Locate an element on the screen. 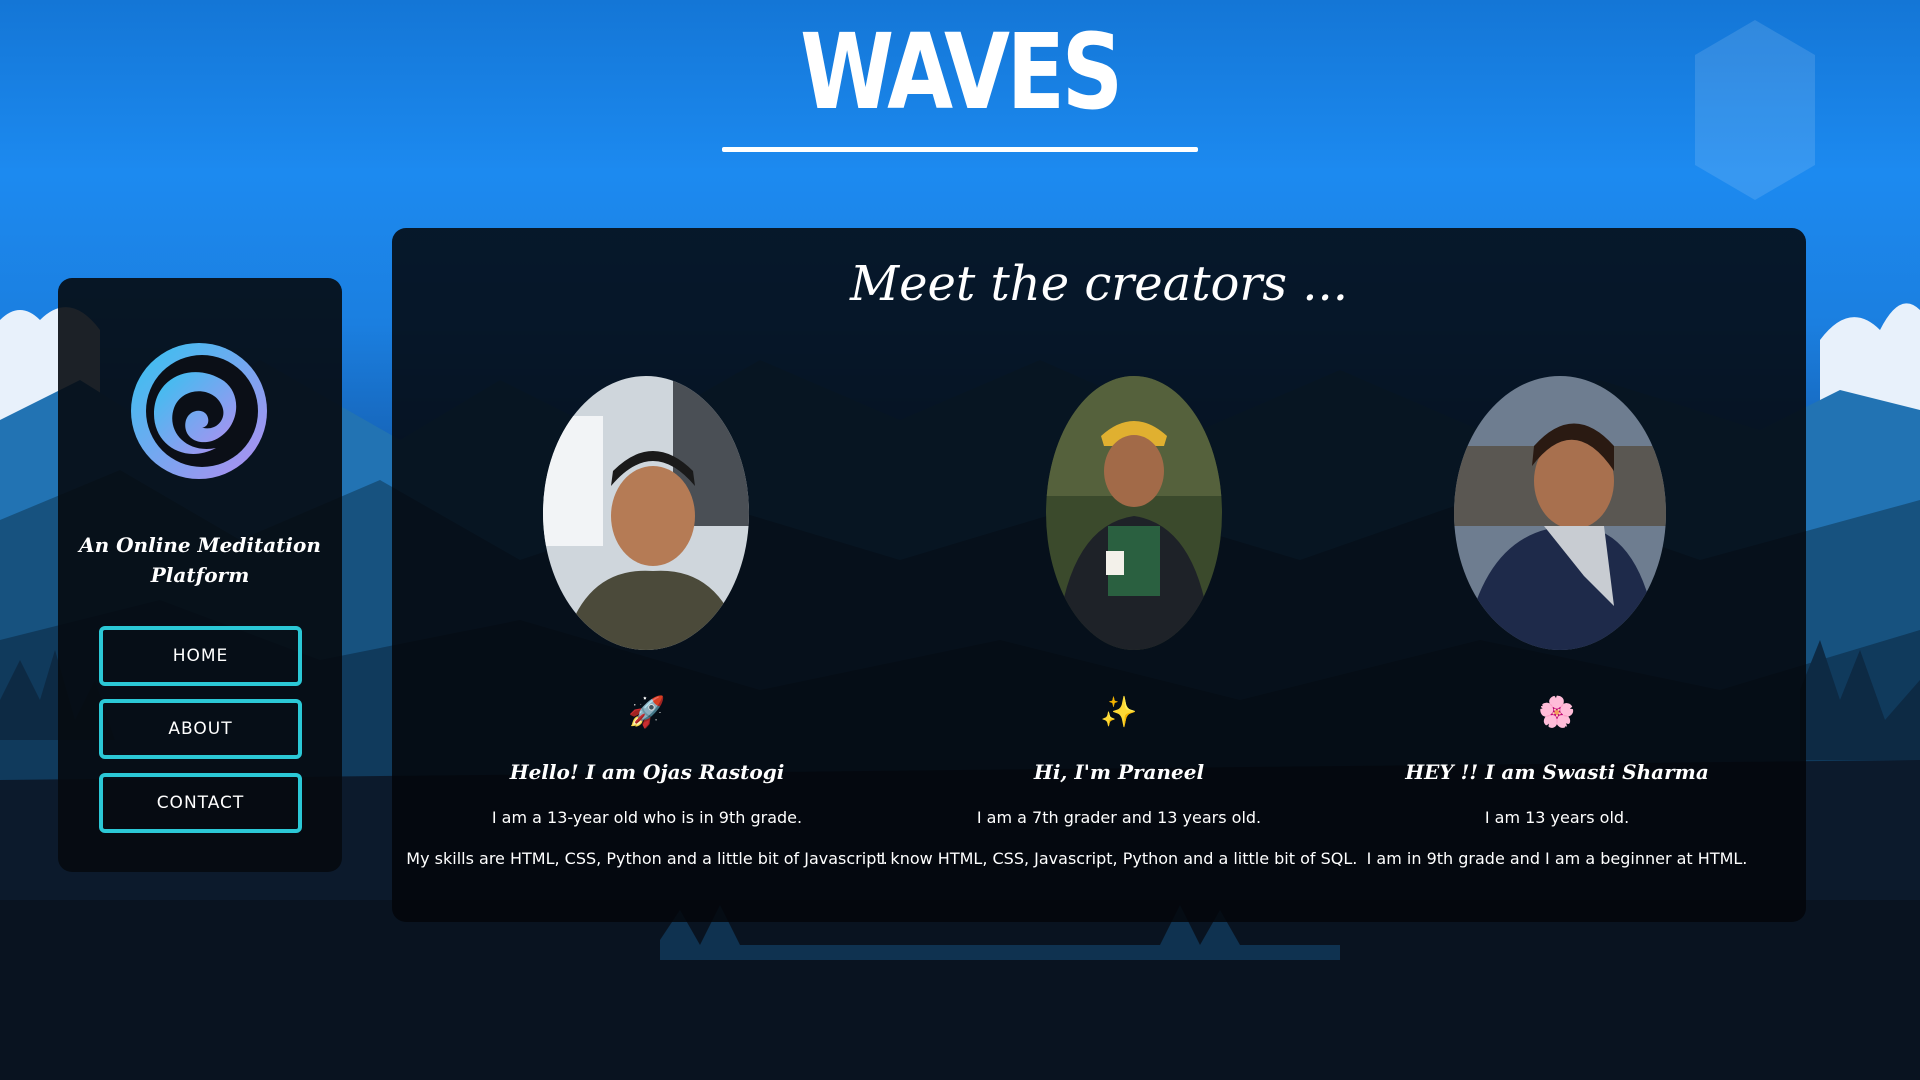 The height and width of the screenshot is (1080, 1920). creator-photo-praneel is located at coordinates (1134, 513).